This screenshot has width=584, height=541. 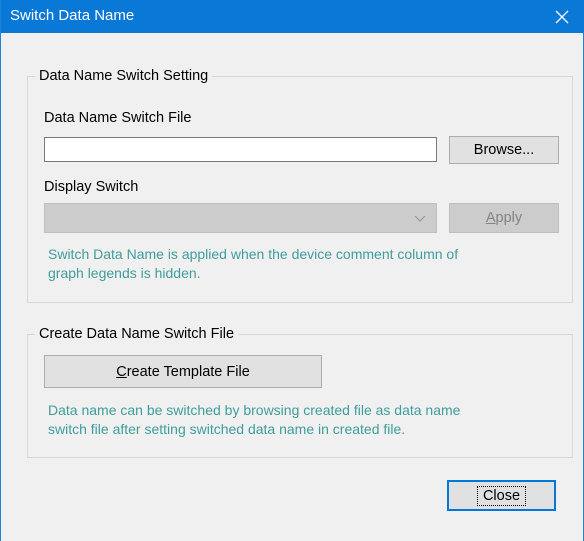 What do you see at coordinates (72, 15) in the screenshot?
I see `window-title: Switch Data Name` at bounding box center [72, 15].